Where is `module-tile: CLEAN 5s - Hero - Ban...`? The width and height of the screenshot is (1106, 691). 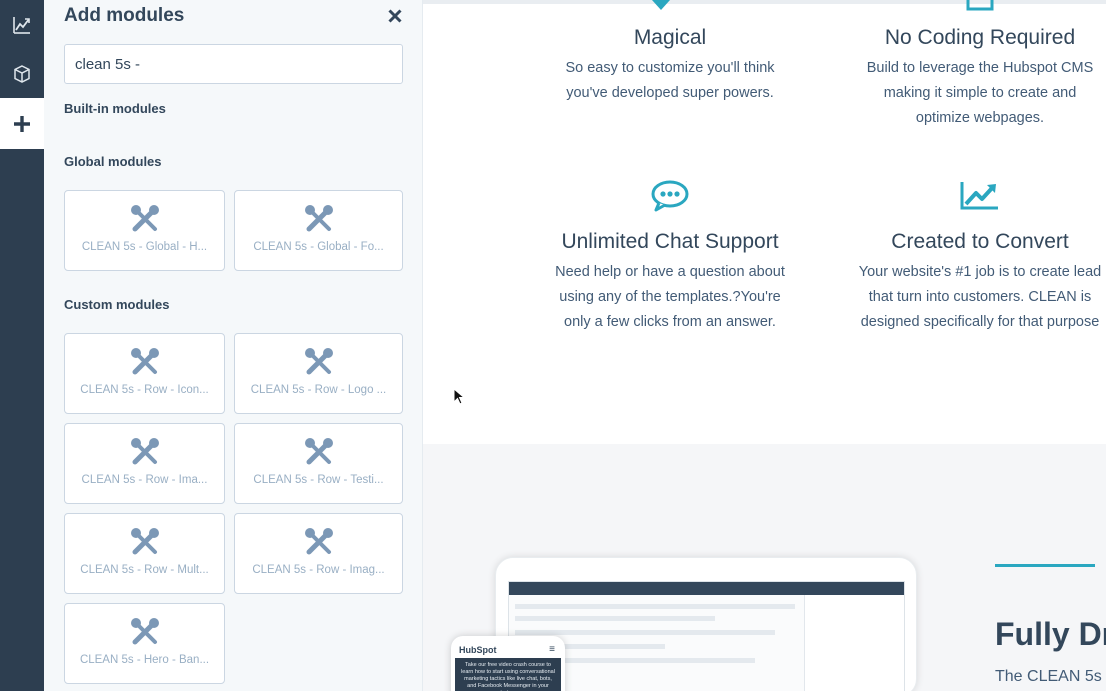 module-tile: CLEAN 5s - Hero - Ban... is located at coordinates (144, 643).